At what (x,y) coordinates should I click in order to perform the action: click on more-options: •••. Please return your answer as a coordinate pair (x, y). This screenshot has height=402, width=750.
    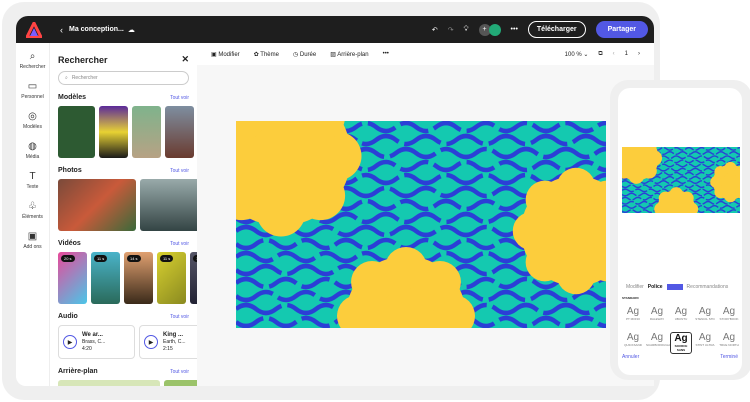
    Looking at the image, I should click on (386, 54).